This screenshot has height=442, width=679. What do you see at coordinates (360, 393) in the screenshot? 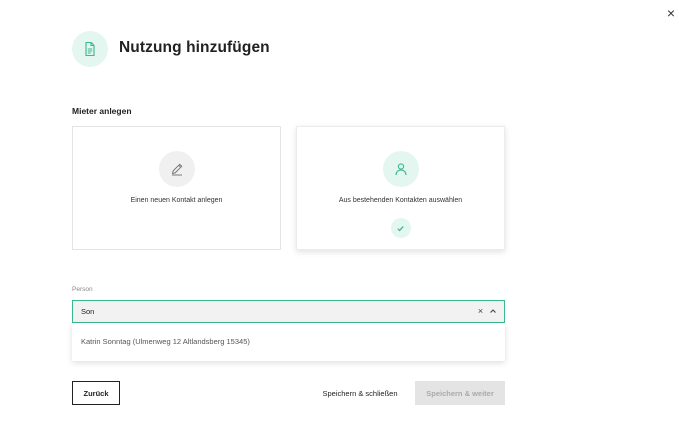
I see `save-close-button: Speichern & schließen` at bounding box center [360, 393].